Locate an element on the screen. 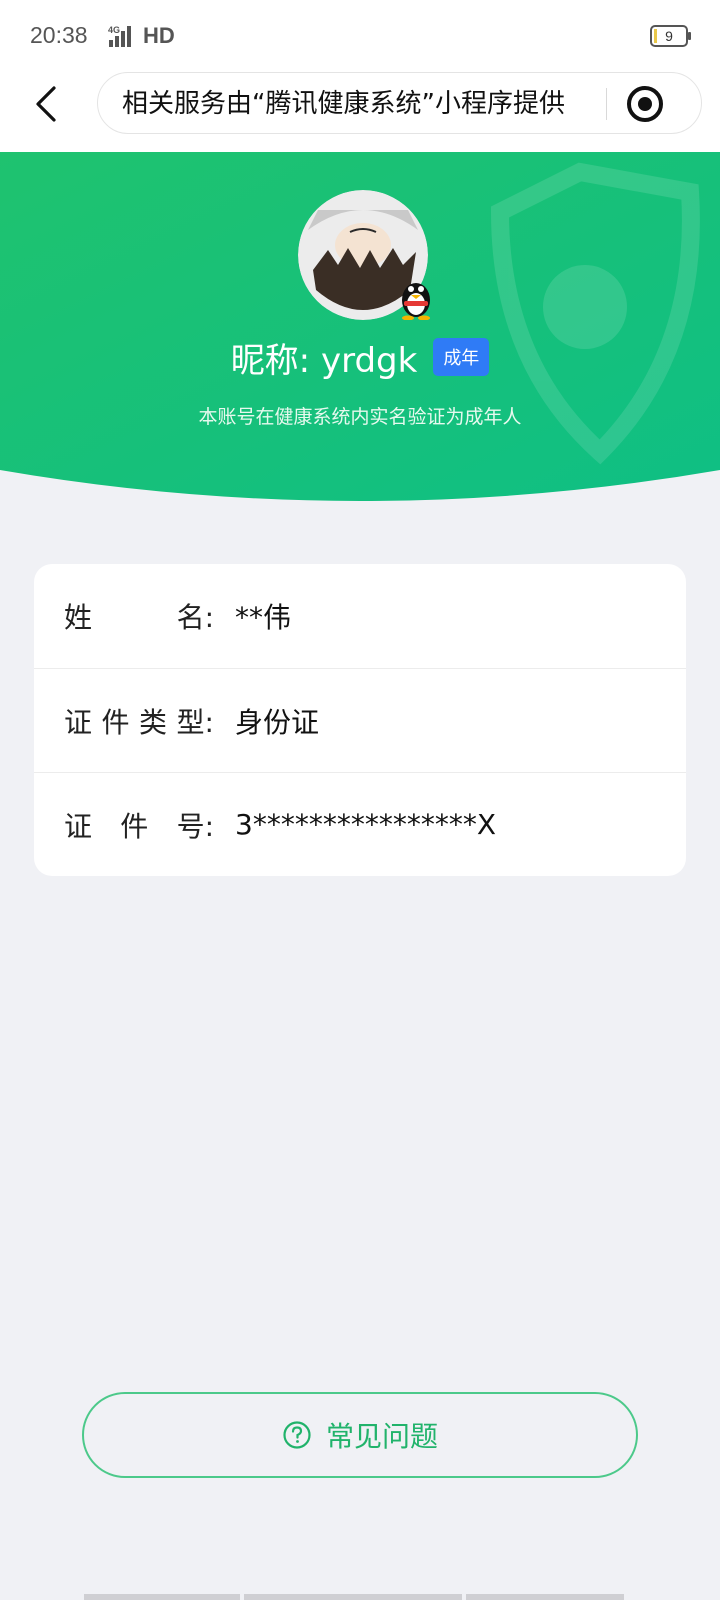  signal-icon: 4G is located at coordinates (119, 36).